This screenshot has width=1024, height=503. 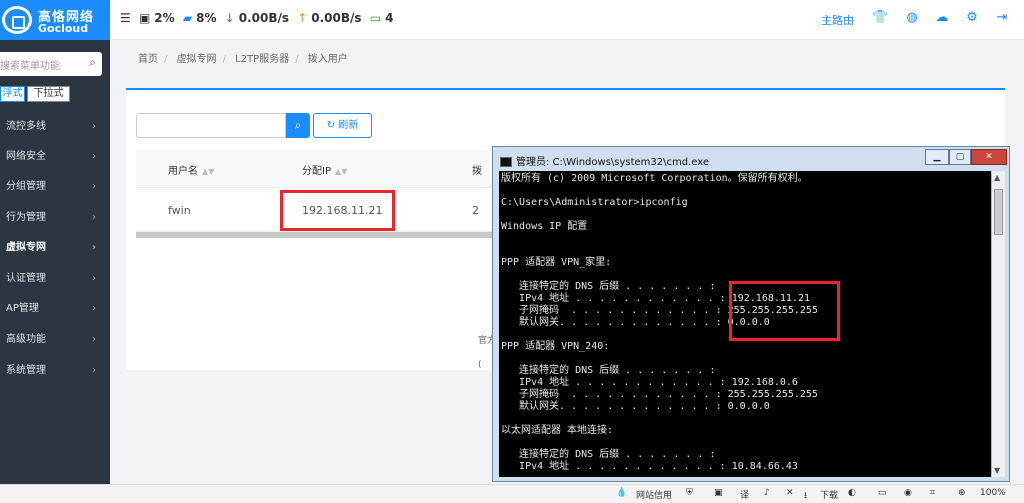 I want to click on console-line: Windows IP 配置, so click(x=544, y=226).